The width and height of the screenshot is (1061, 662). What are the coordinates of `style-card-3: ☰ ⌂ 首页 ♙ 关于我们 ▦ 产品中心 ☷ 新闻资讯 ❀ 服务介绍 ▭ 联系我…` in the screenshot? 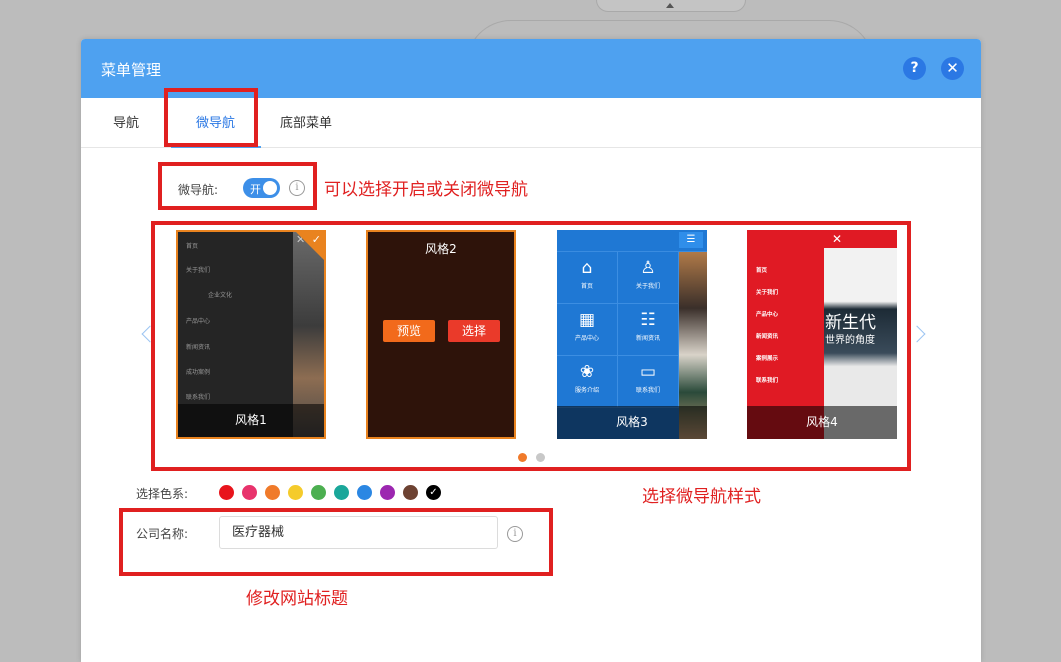 It's located at (632, 334).